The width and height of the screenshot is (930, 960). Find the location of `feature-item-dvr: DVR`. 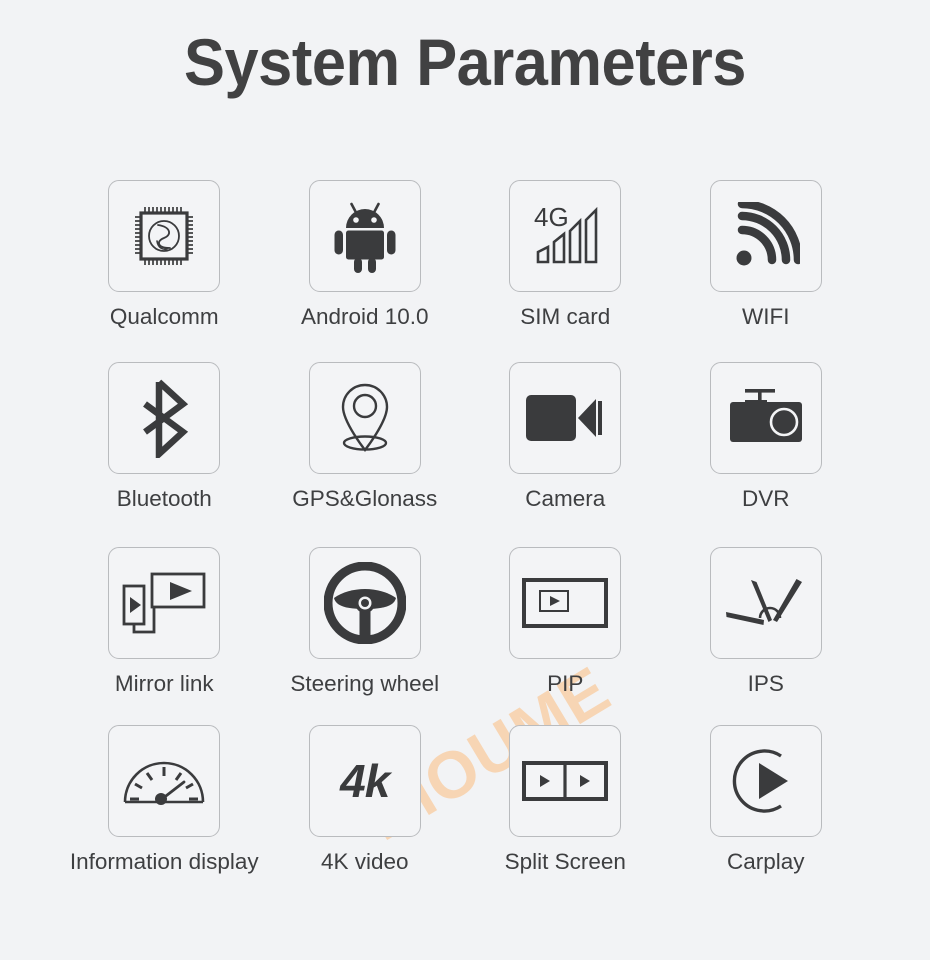

feature-item-dvr: DVR is located at coordinates (766, 454).